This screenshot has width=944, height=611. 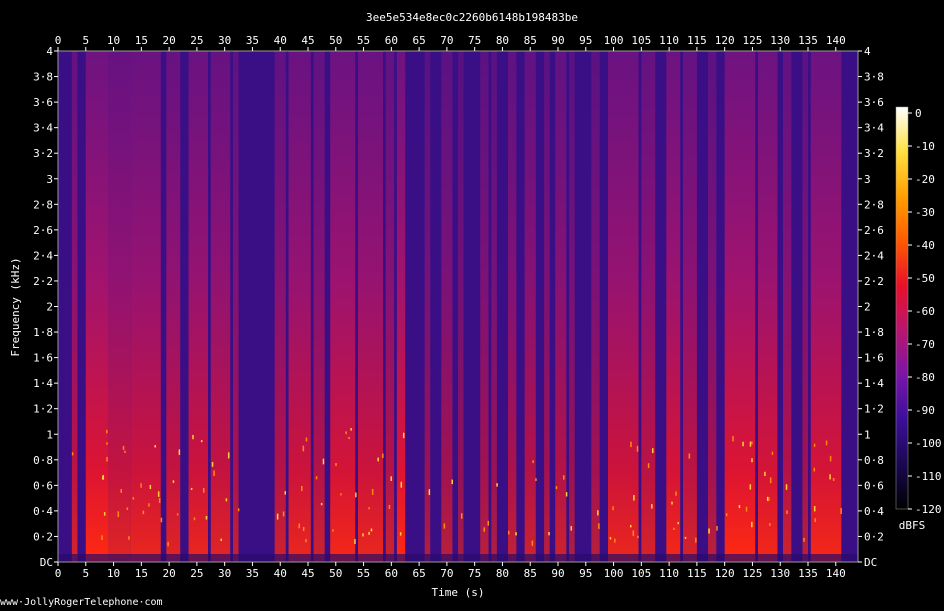 I want to click on y-tick-label-left: 3·6, so click(x=43, y=102).